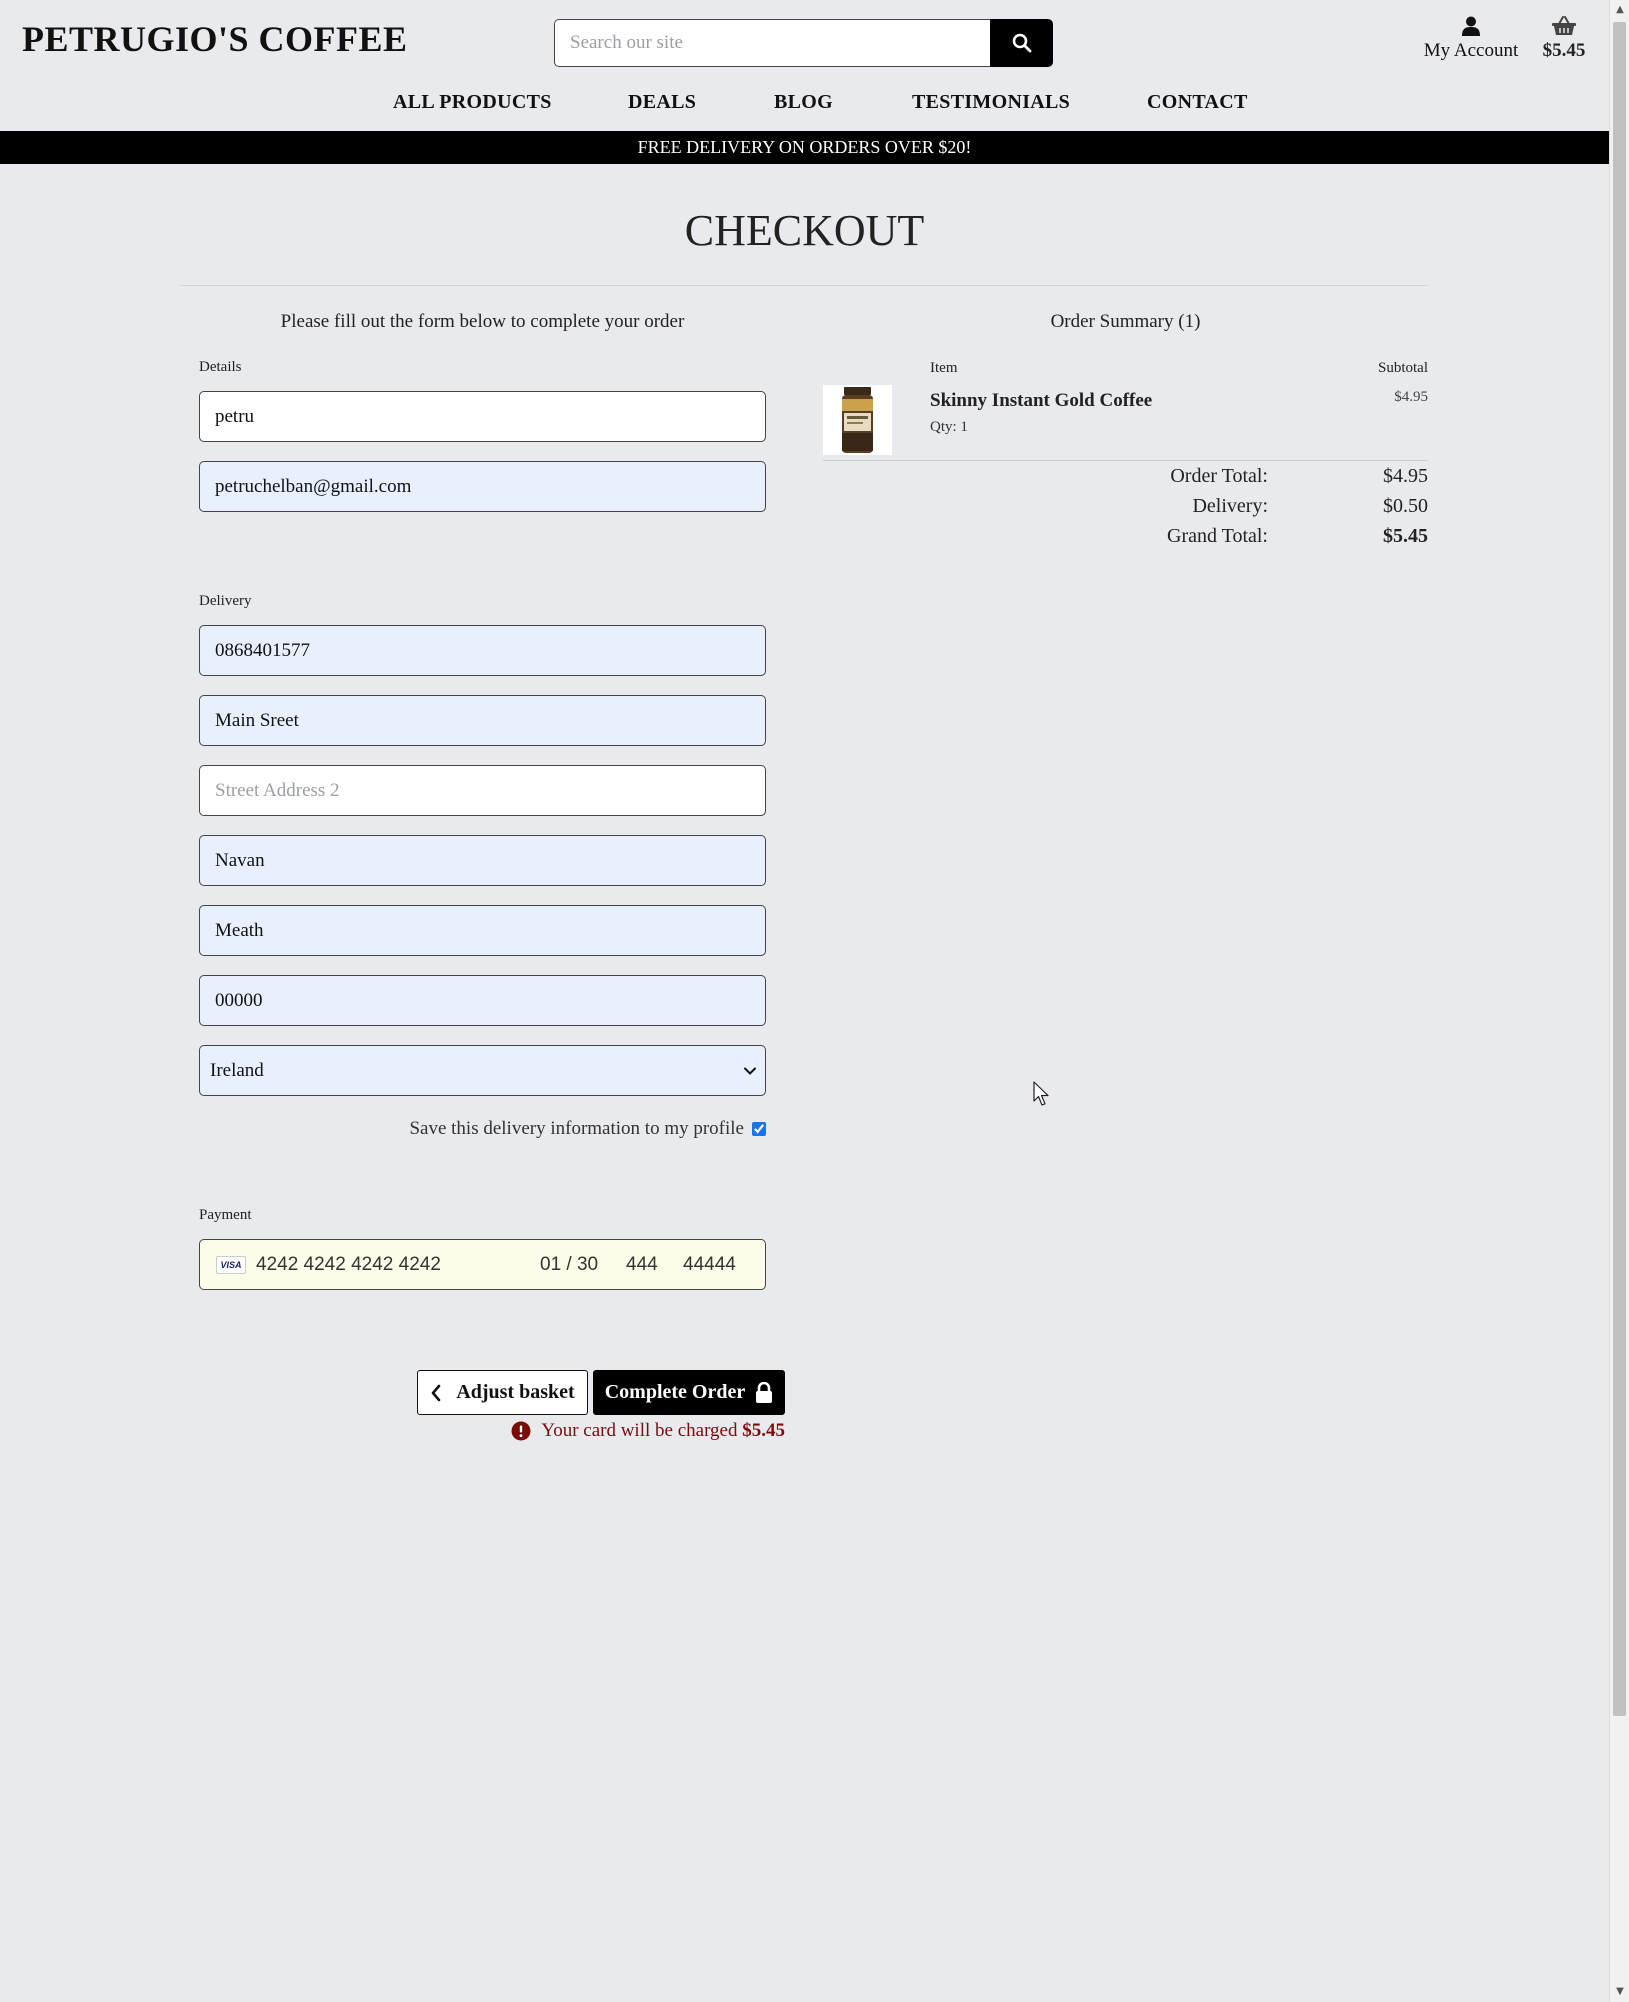  I want to click on basket-icon, so click(1564, 25).